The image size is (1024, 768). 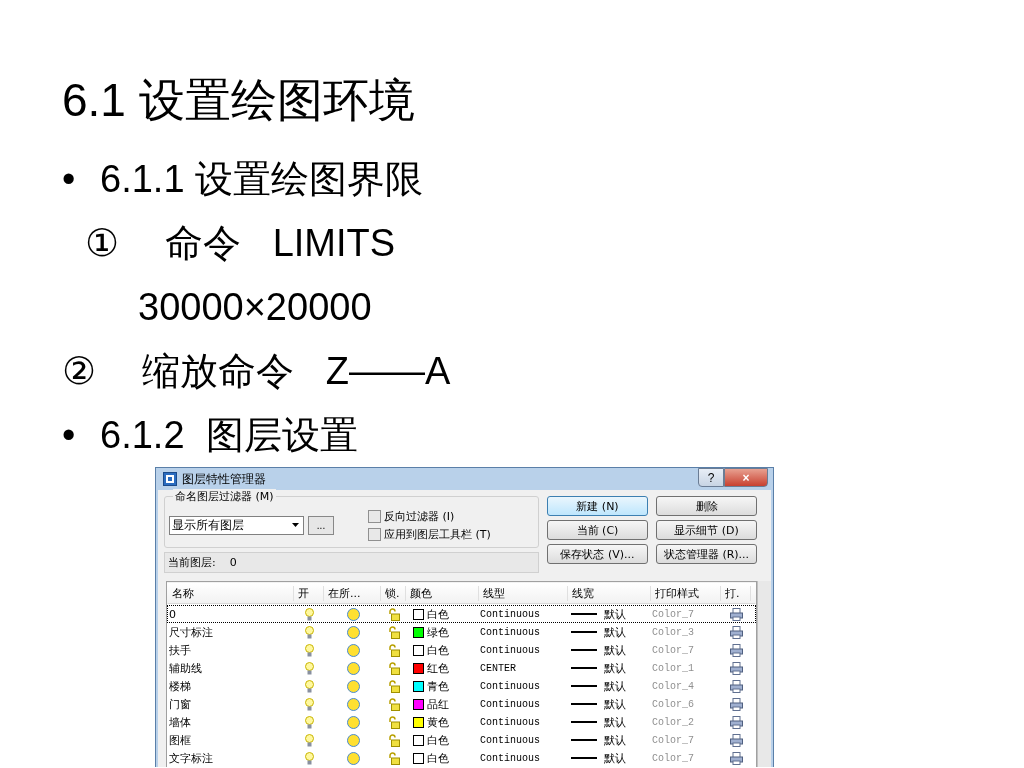 What do you see at coordinates (461, 740) in the screenshot?
I see `table-row: 图框 白色 Continuous 默认 Color_7` at bounding box center [461, 740].